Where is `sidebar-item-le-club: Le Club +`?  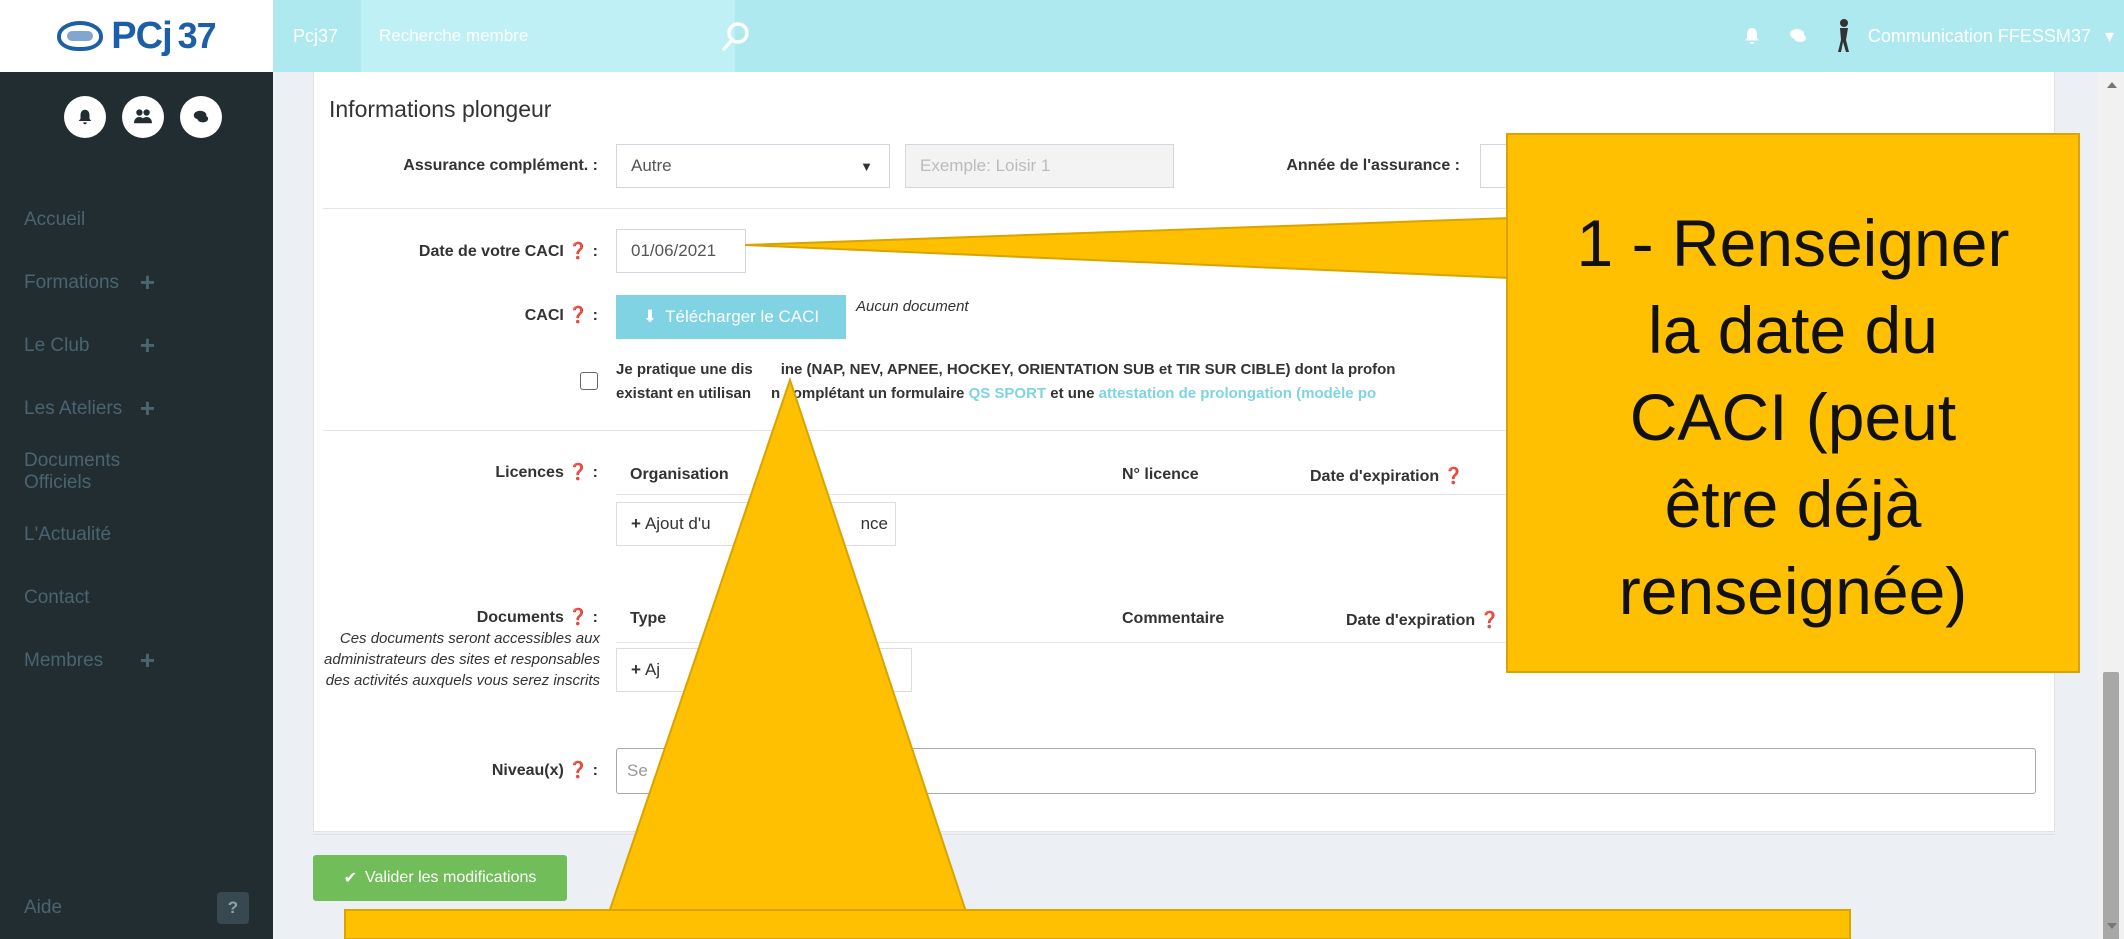 sidebar-item-le-club: Le Club + is located at coordinates (136, 345).